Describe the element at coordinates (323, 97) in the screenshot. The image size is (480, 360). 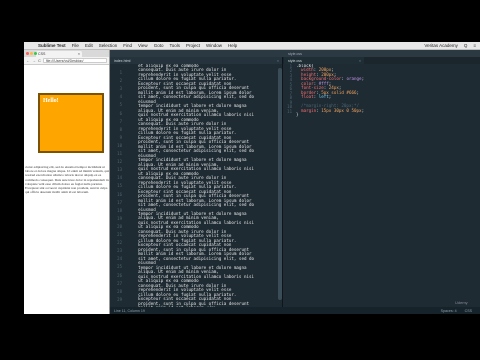
I see `code-token: left` at that location.